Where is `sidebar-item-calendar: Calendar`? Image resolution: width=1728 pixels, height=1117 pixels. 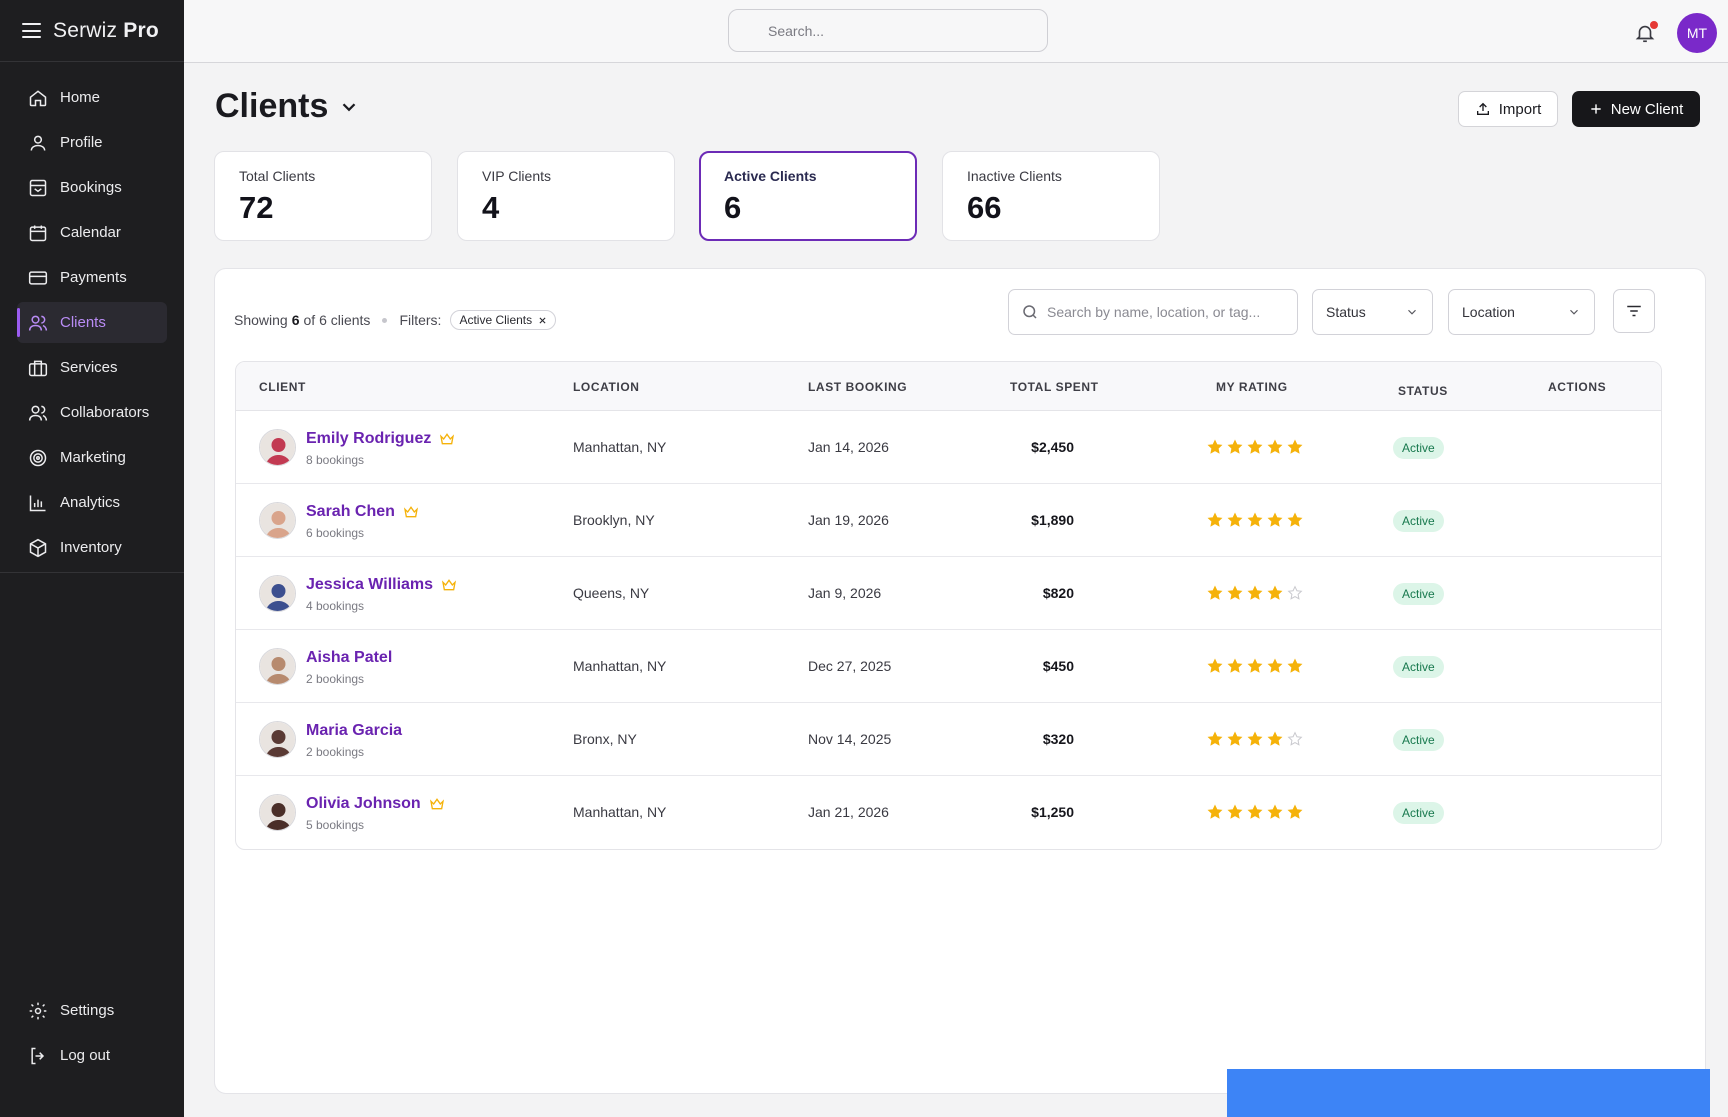
sidebar-item-calendar: Calendar is located at coordinates (92, 232).